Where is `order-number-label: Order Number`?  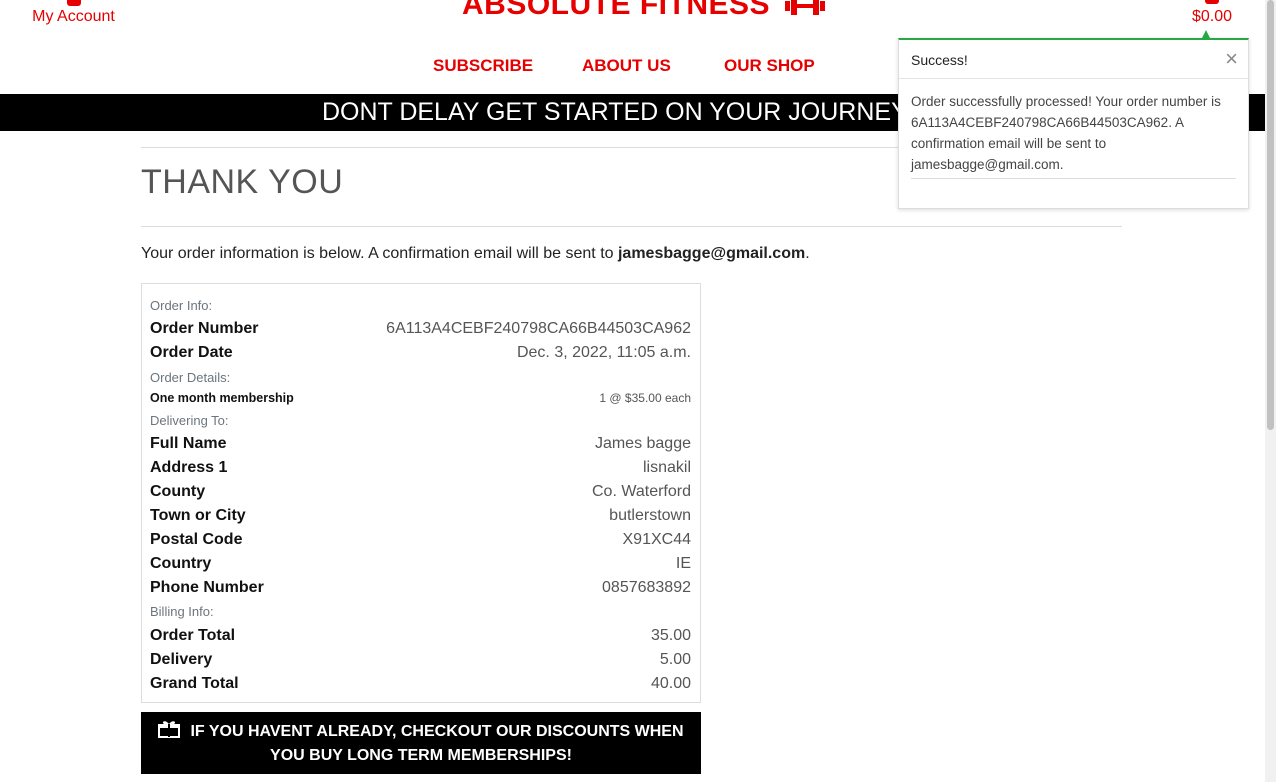 order-number-label: Order Number is located at coordinates (204, 328).